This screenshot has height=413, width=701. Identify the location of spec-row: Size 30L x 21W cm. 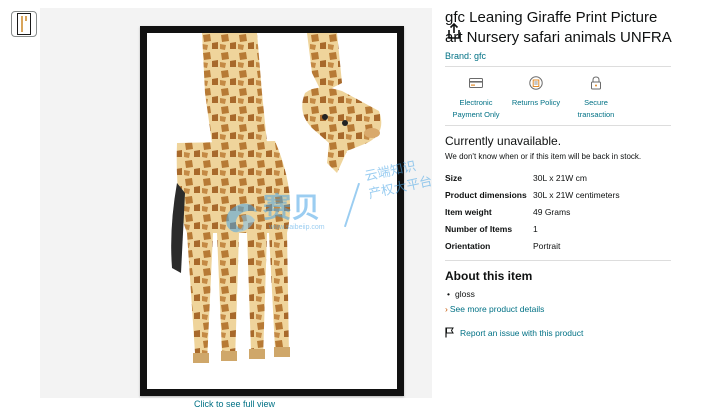
(532, 177).